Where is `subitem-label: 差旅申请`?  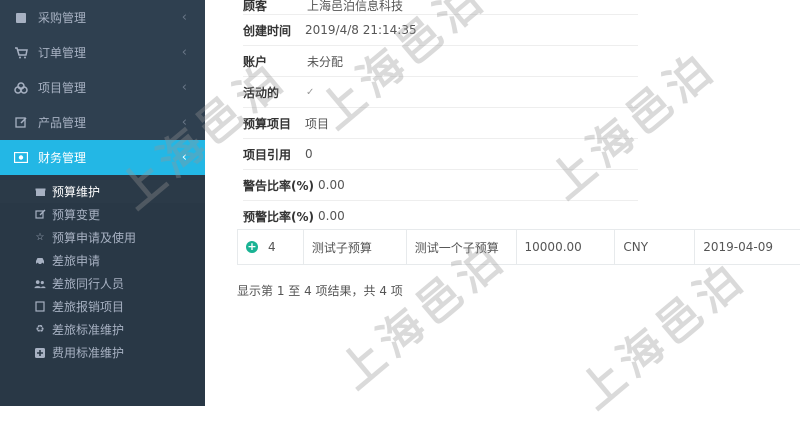
subitem-label: 差旅申请 is located at coordinates (76, 261).